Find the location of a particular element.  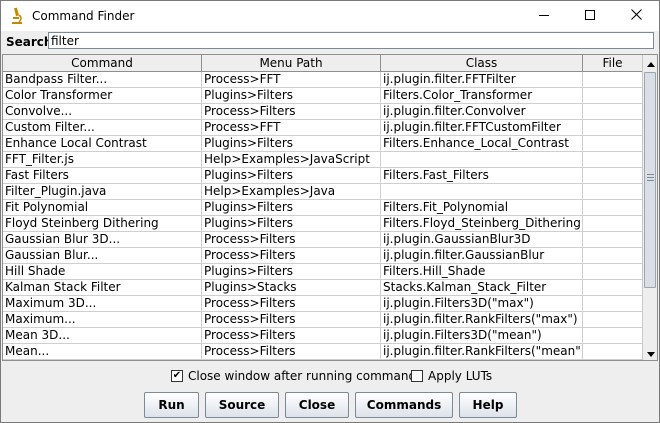

chevron-down-icon is located at coordinates (650, 353).